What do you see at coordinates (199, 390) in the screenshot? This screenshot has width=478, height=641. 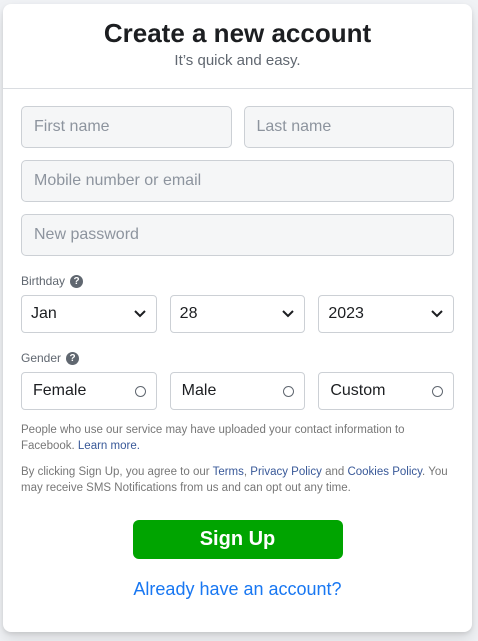 I see `gender-option-label: Male` at bounding box center [199, 390].